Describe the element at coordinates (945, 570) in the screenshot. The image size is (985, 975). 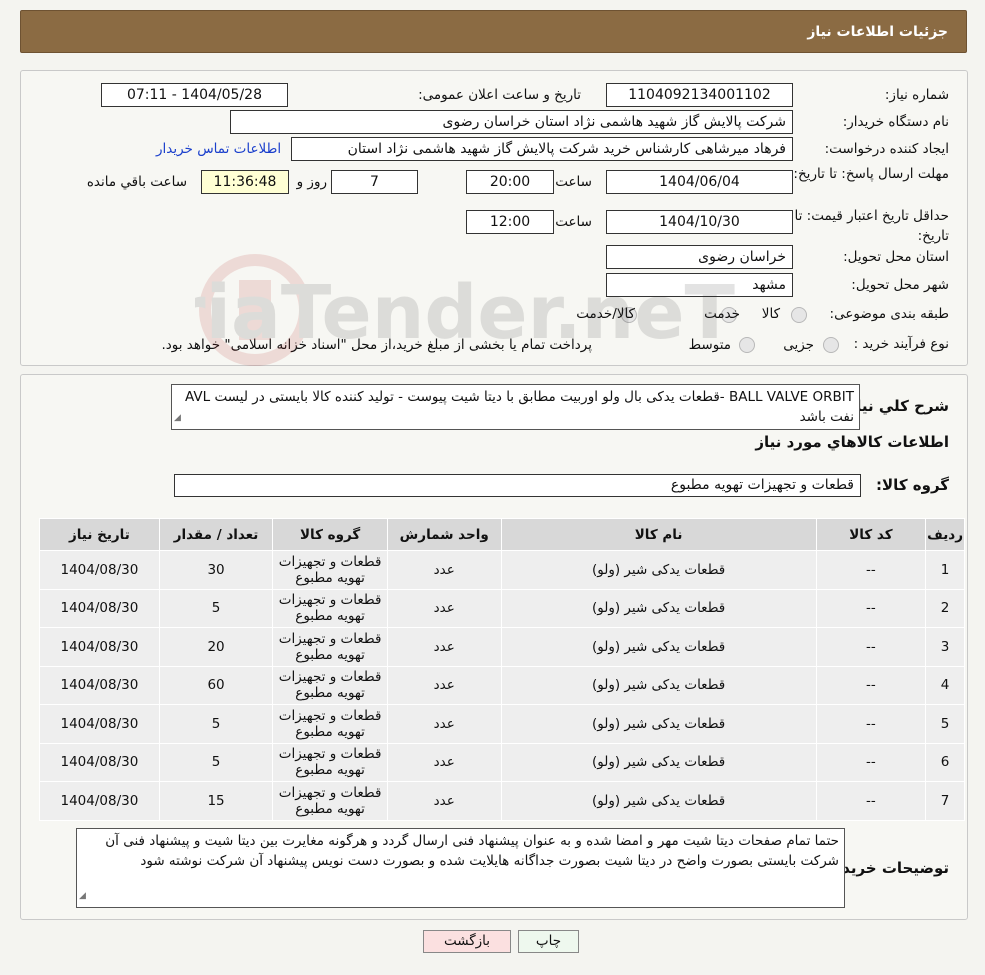
I see `row-number-cell: 1` at that location.